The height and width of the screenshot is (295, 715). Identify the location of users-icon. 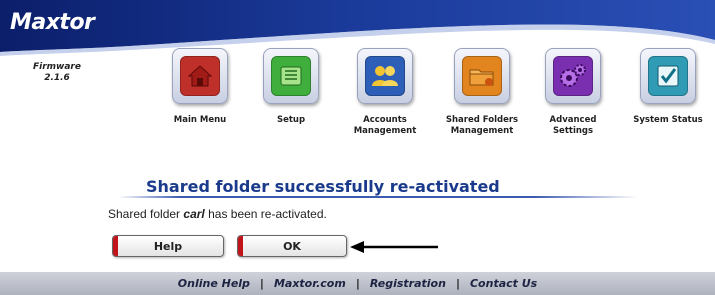
(385, 76).